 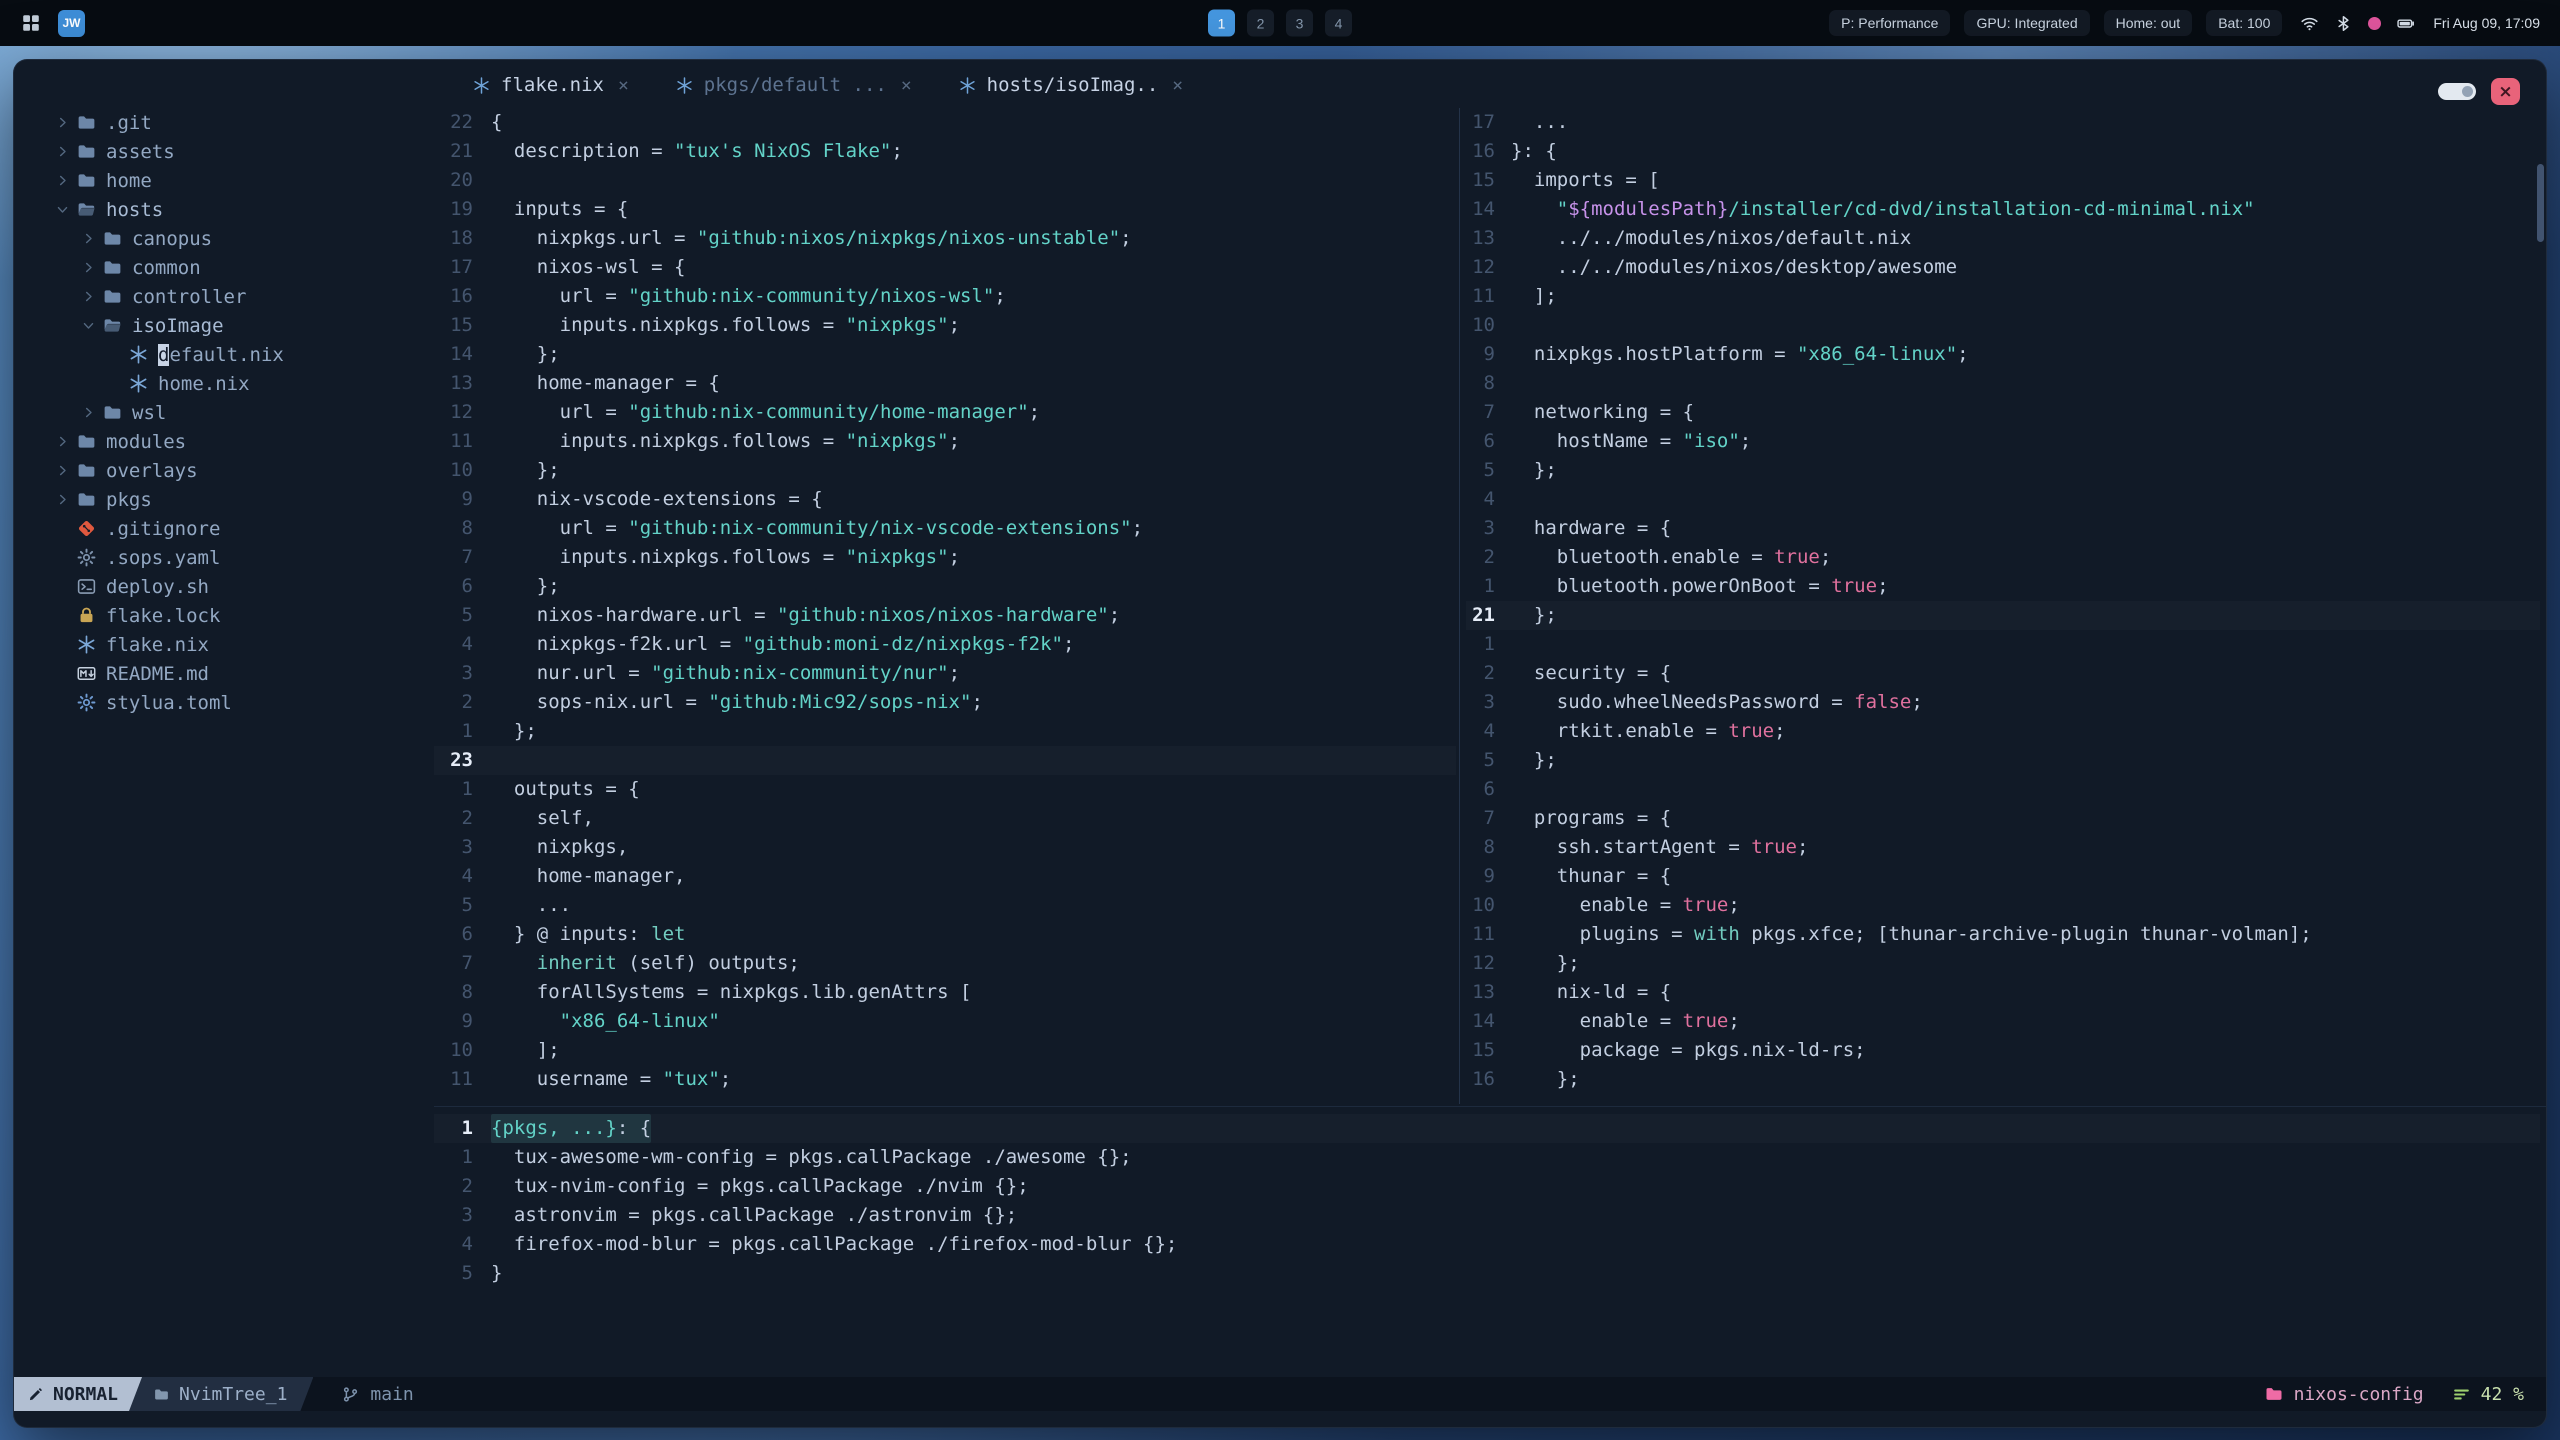 I want to click on tree-item-readme-md: README.md, so click(x=224, y=673).